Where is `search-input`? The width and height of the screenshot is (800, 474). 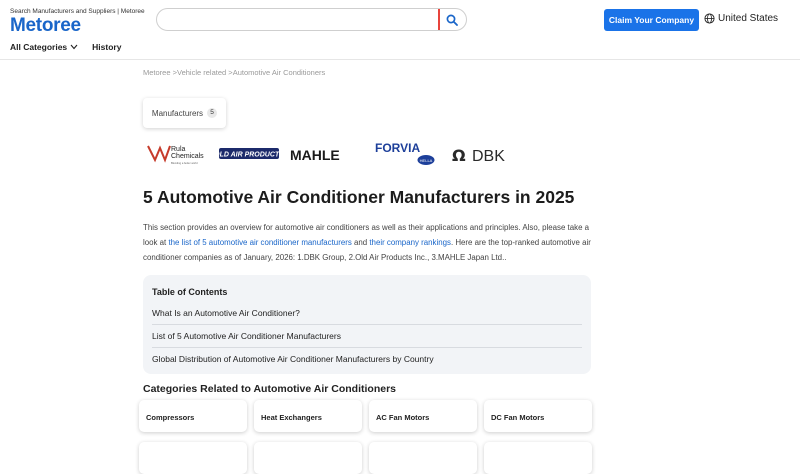
search-input is located at coordinates (299, 20).